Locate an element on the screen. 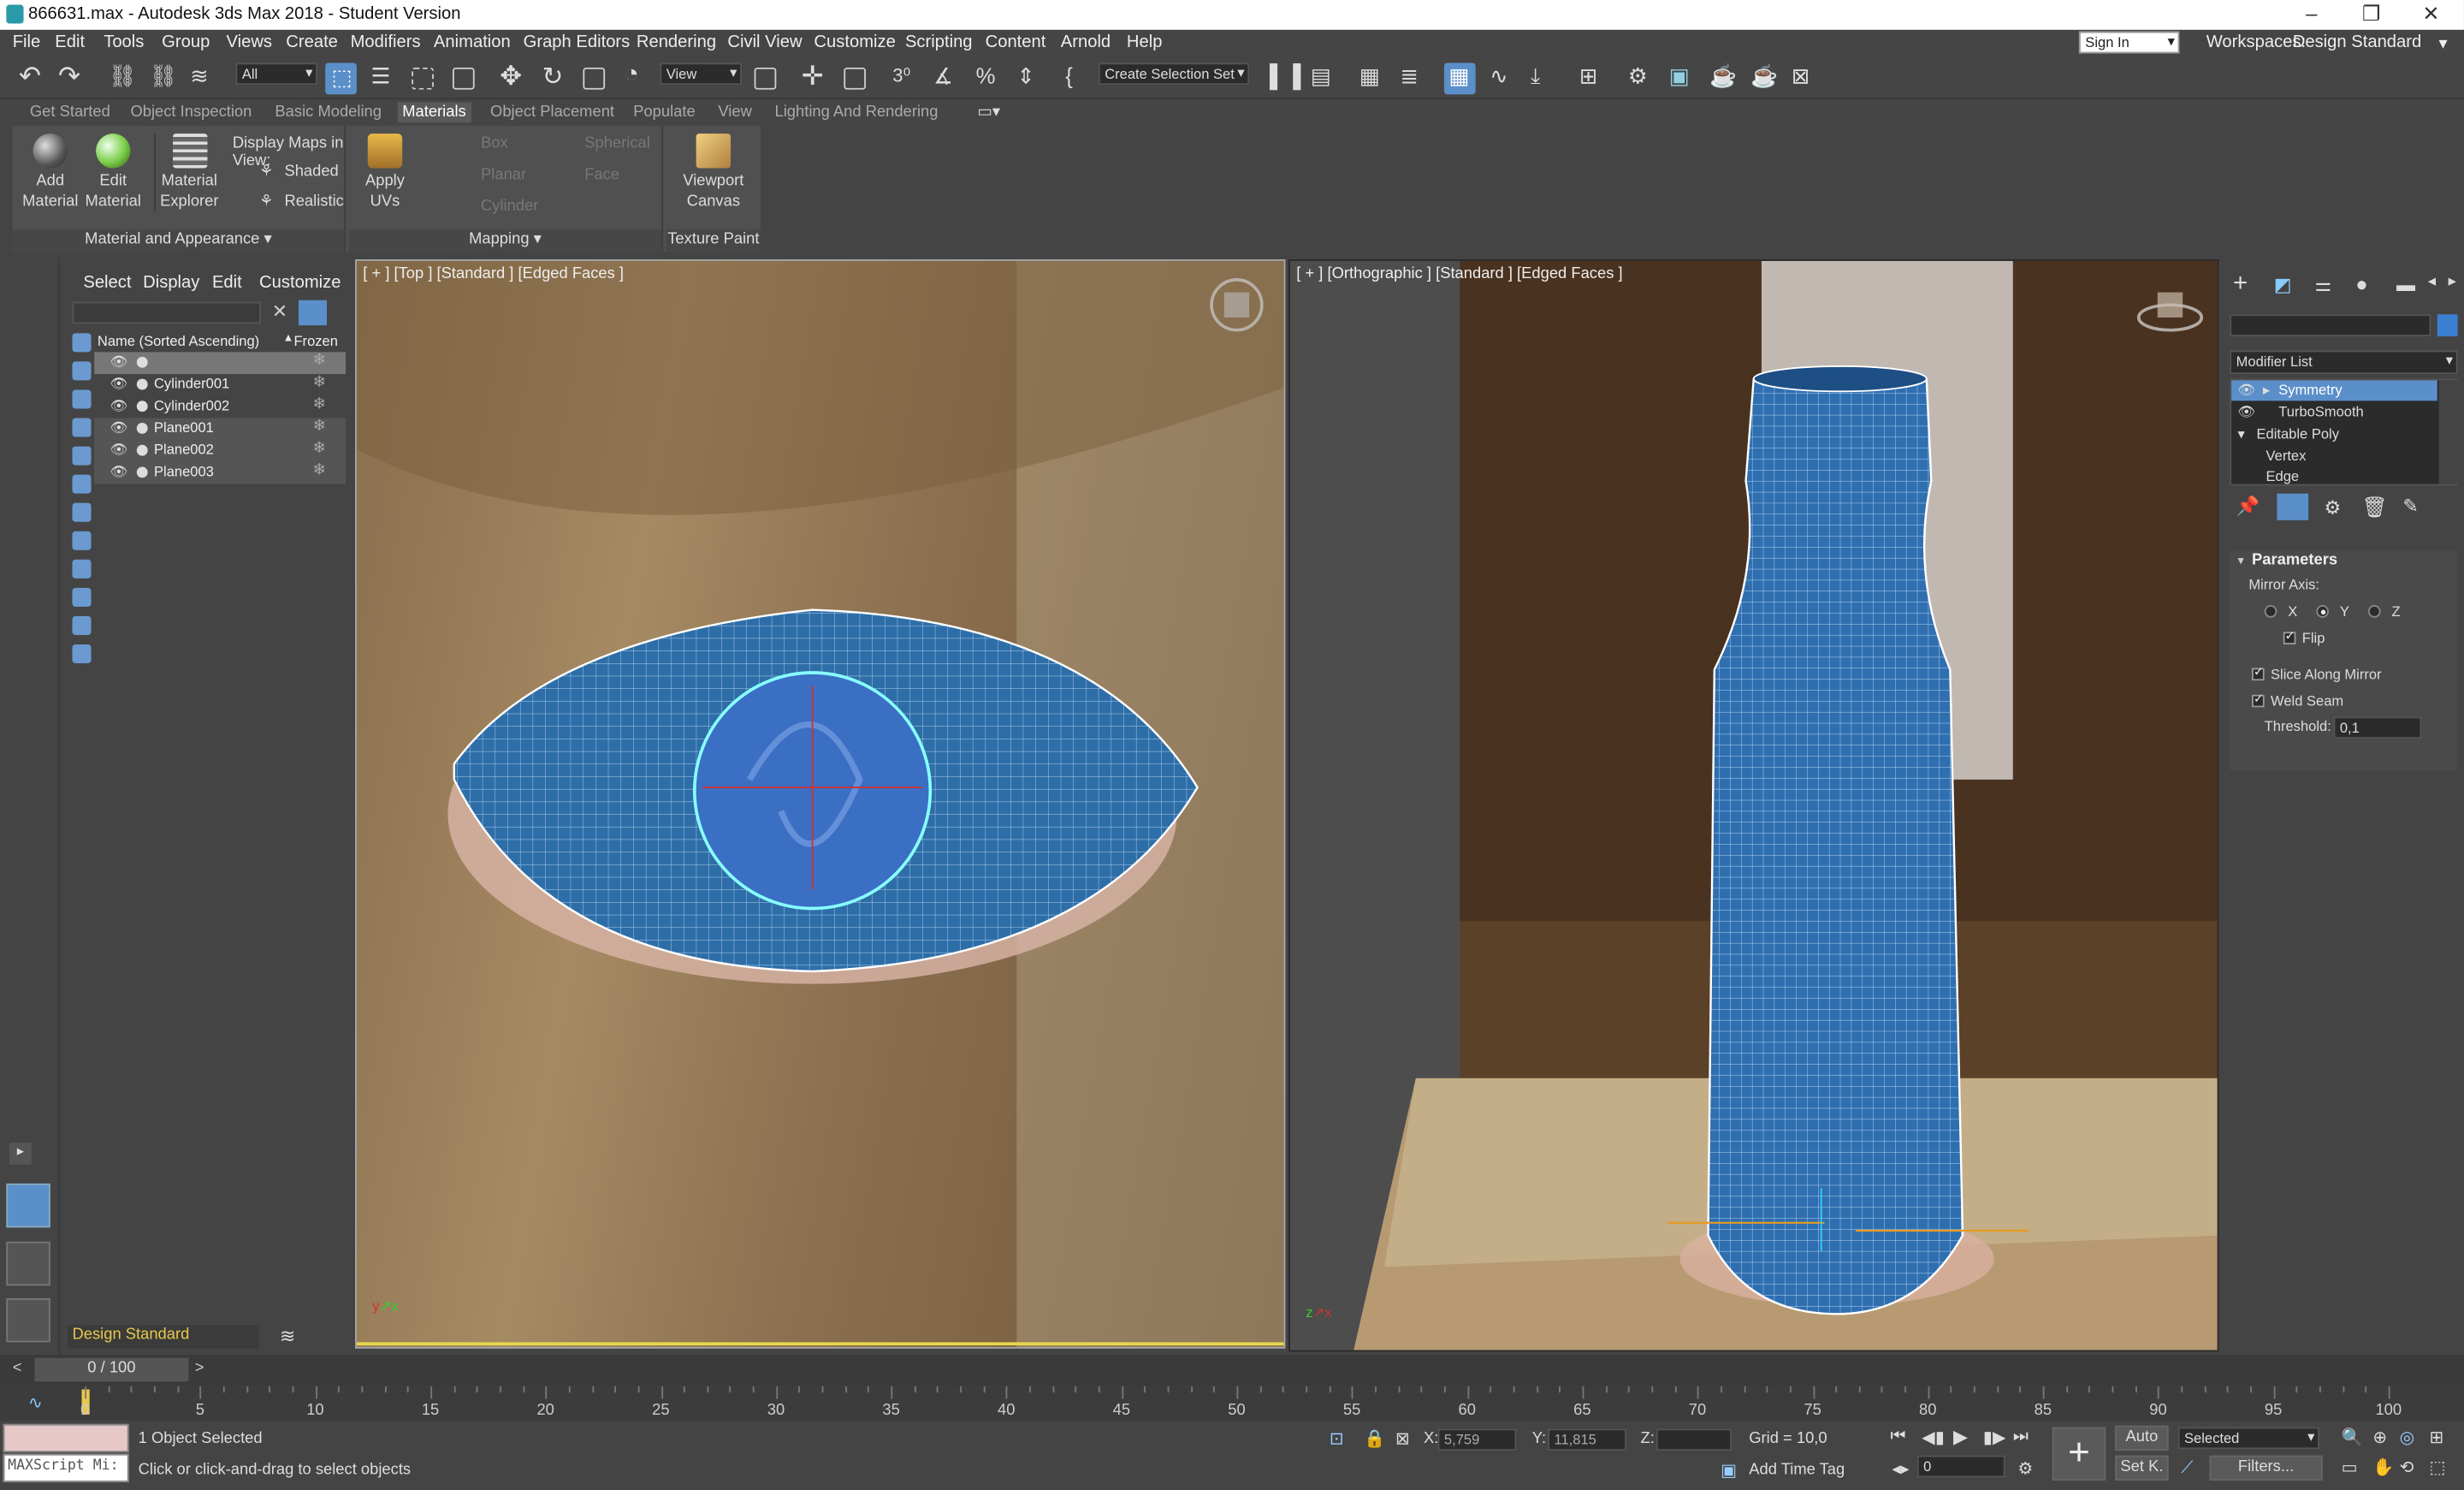 This screenshot has width=2464, height=1490. spherical-map-option: Spherical is located at coordinates (617, 143).